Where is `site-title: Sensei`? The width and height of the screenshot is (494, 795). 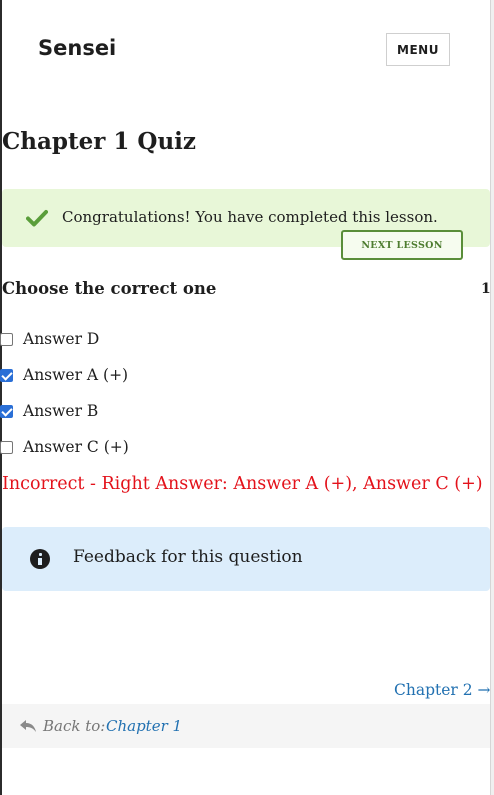
site-title: Sensei is located at coordinates (77, 48).